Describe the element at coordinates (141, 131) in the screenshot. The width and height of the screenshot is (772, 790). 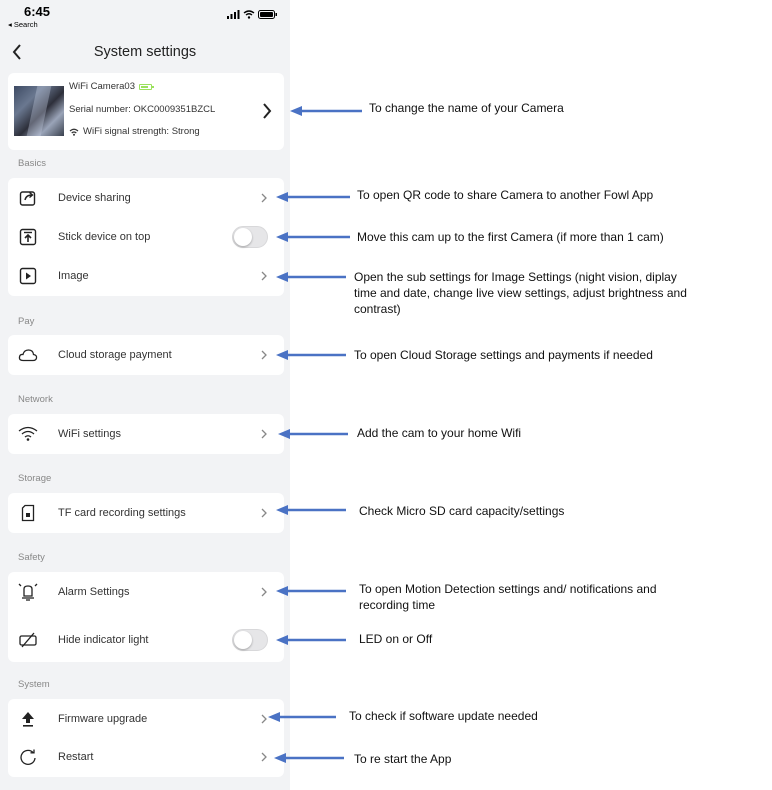
I see `wifi-strength-text: WiFi signal strength: Strong` at that location.